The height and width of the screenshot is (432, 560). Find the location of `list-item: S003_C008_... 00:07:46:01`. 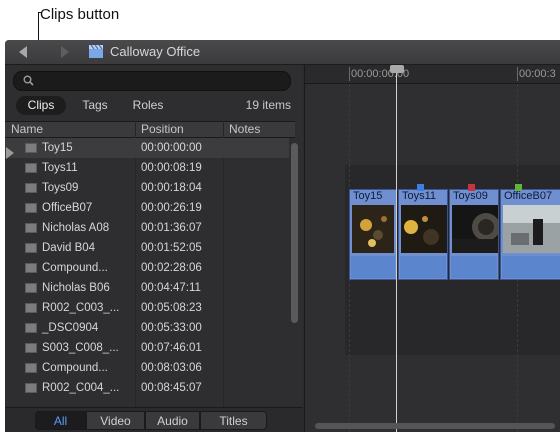

list-item: S003_C008_... 00:07:46:01 is located at coordinates (147, 348).